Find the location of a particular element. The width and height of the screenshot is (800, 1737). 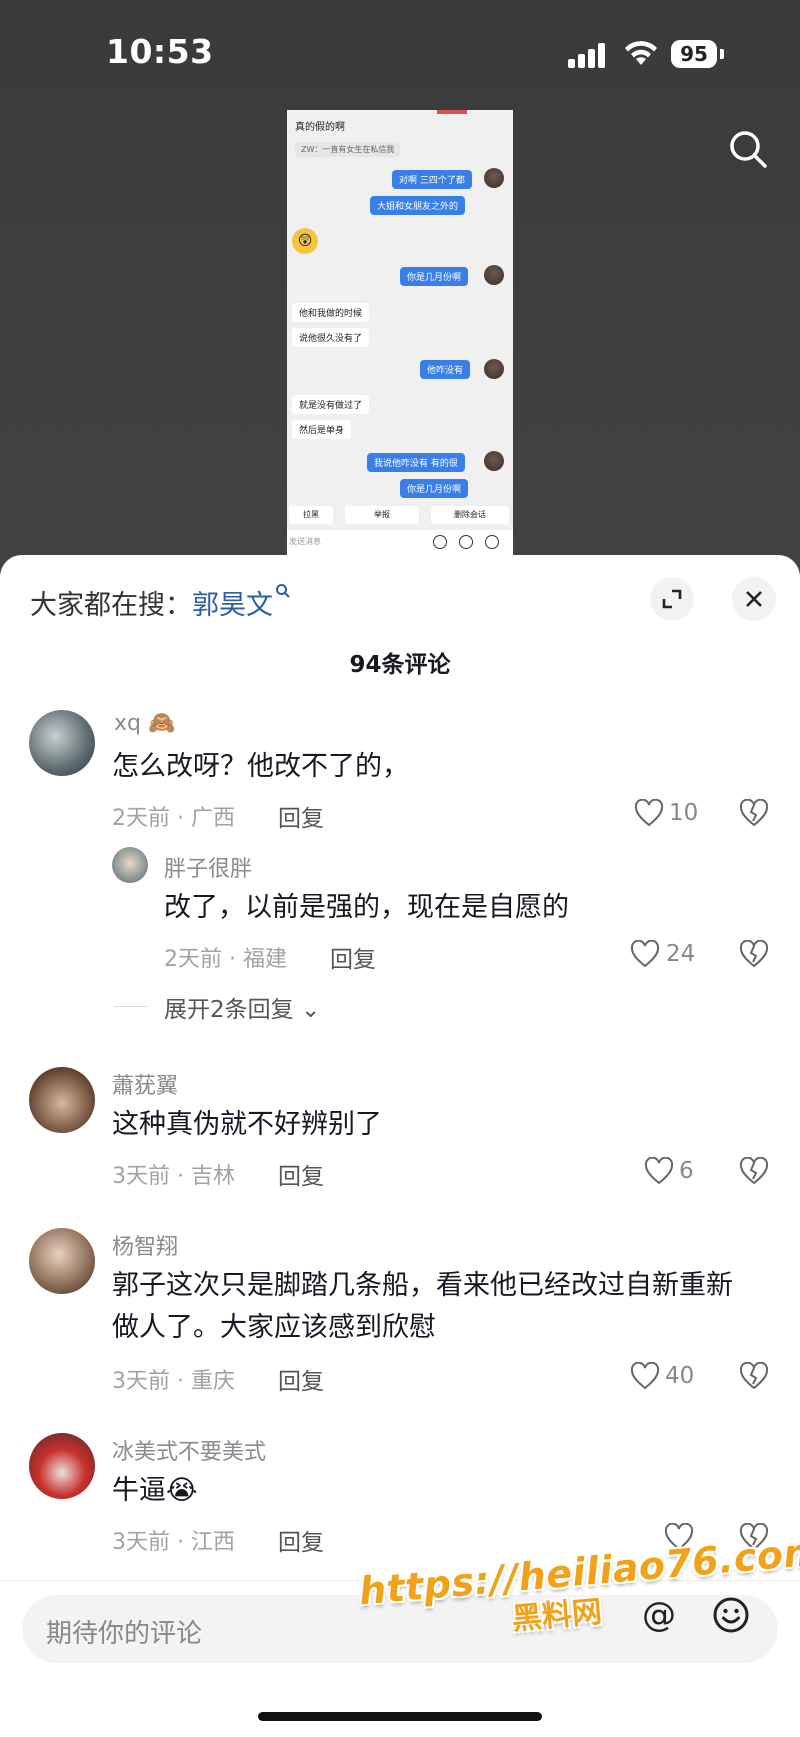

chat-action-report: 举报 is located at coordinates (382, 515).